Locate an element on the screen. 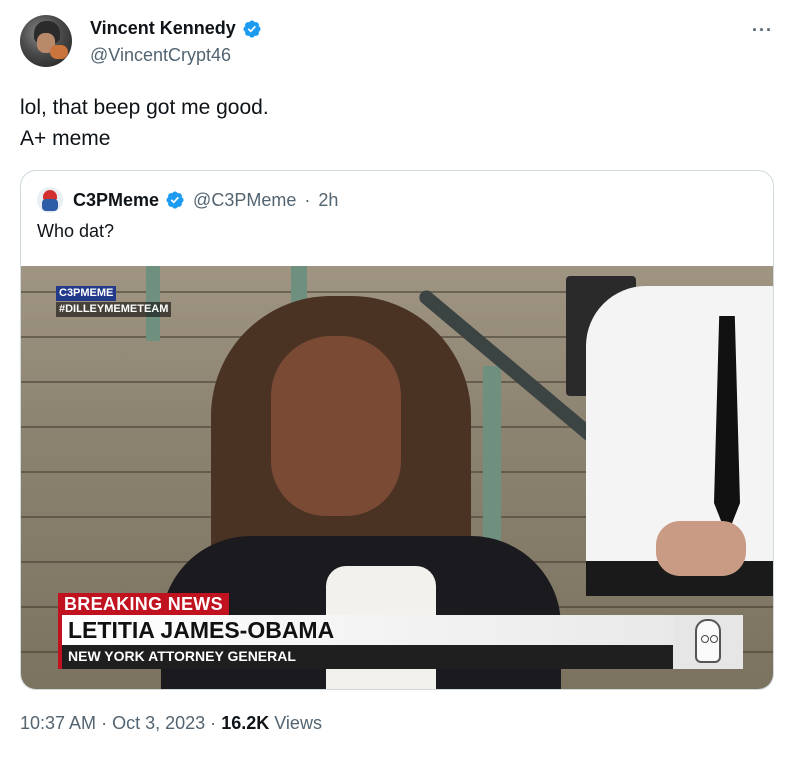  lower-third-title-bar: NEW YORK ATTORNEY GENERAL is located at coordinates (365, 657).